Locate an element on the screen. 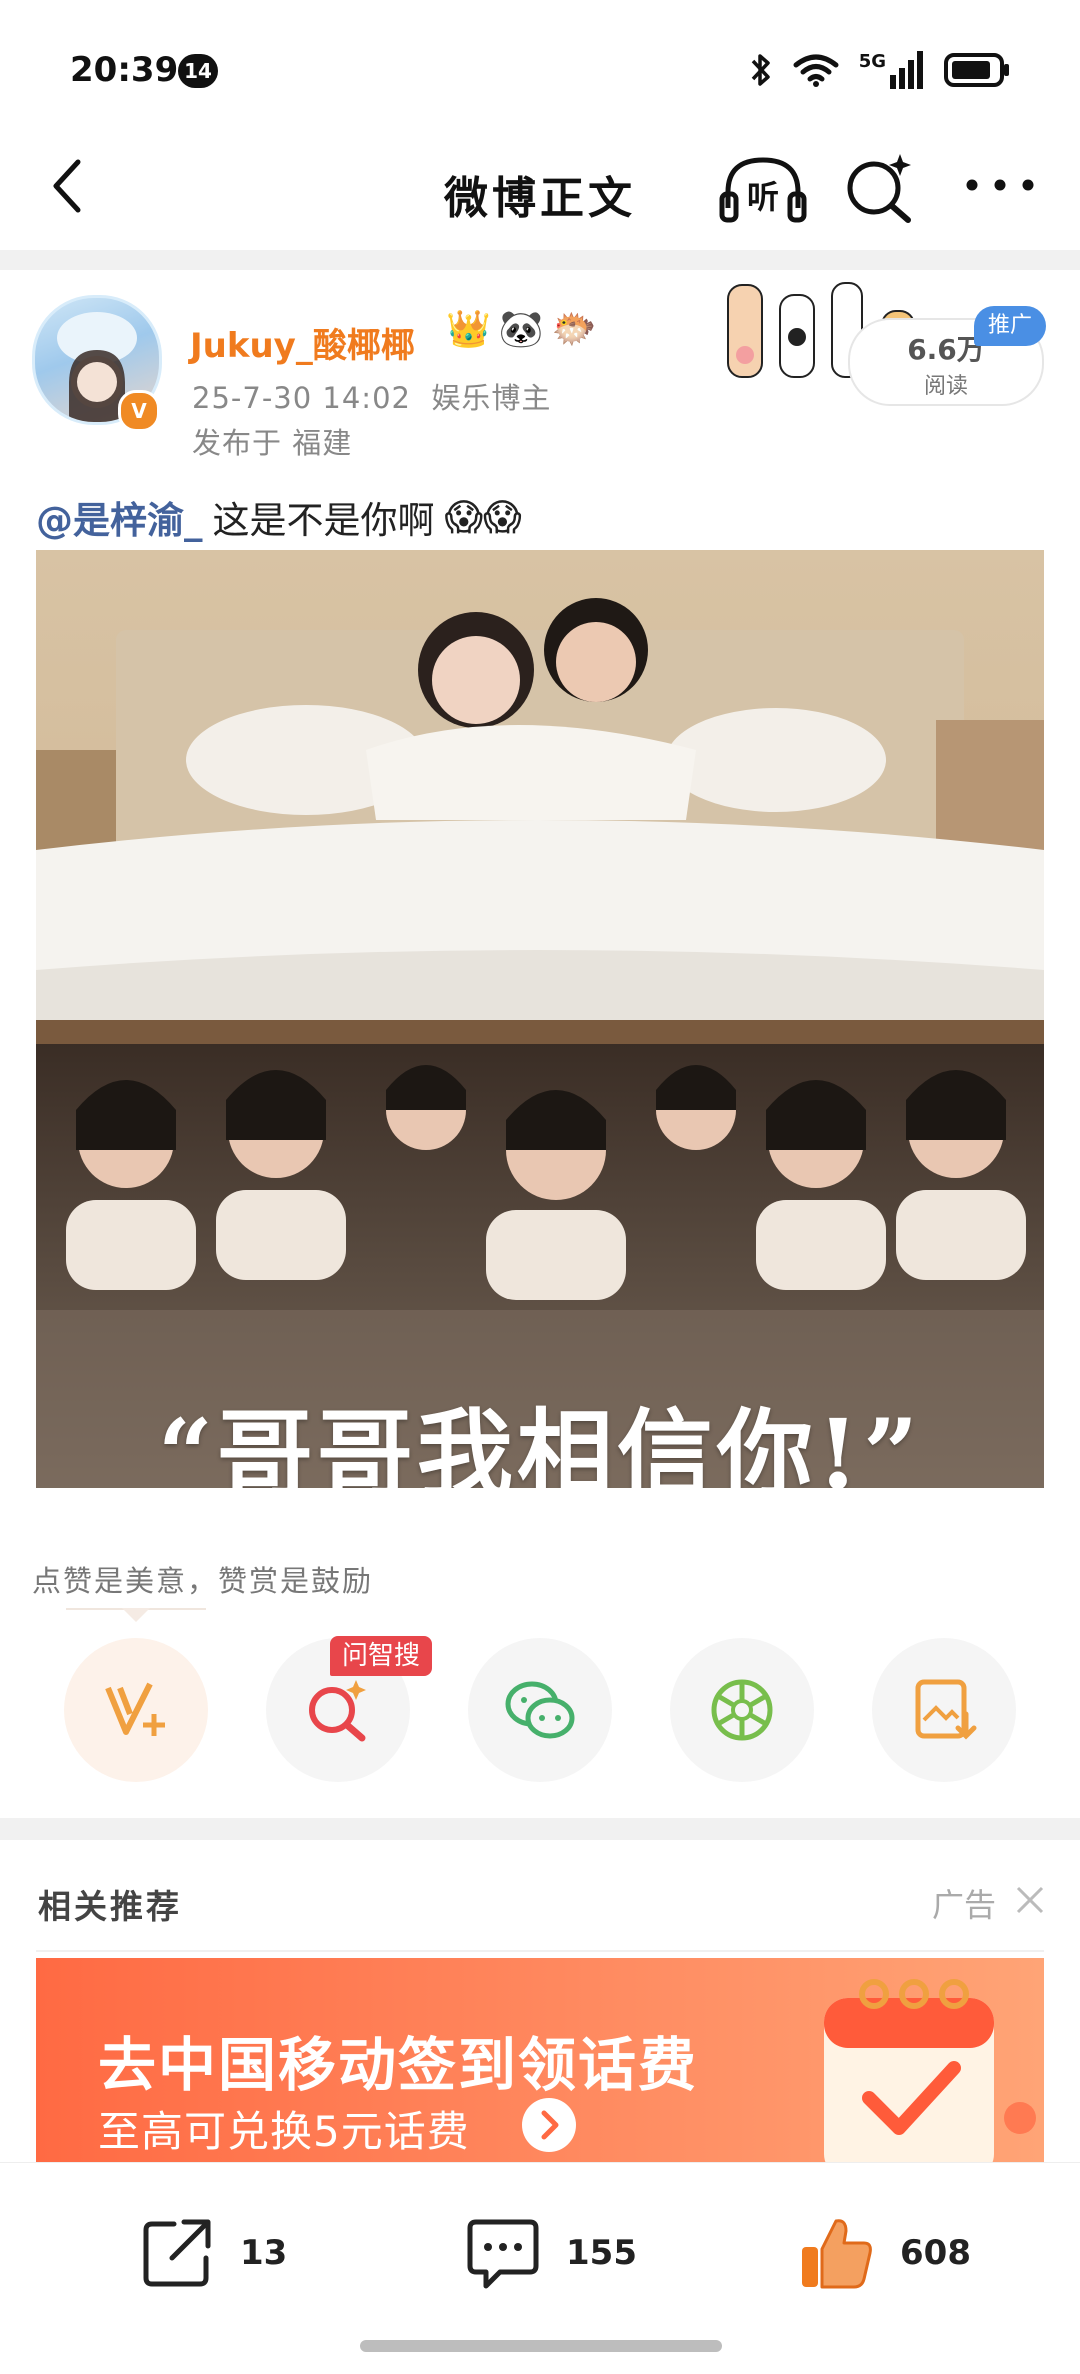 Image resolution: width=1080 pixels, height=2374 pixels. comment-icon is located at coordinates (503, 2254).